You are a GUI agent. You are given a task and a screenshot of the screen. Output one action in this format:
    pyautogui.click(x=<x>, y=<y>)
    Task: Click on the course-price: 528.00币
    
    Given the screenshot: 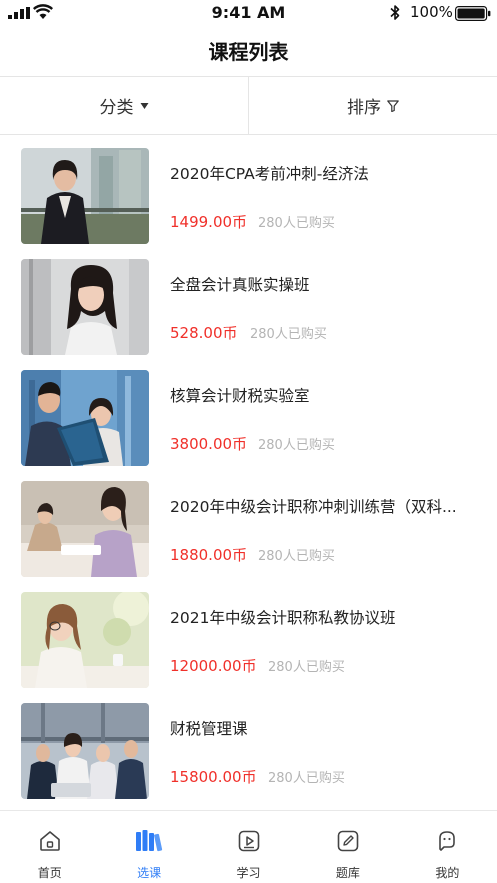 What is the action you would take?
    pyautogui.click(x=204, y=333)
    